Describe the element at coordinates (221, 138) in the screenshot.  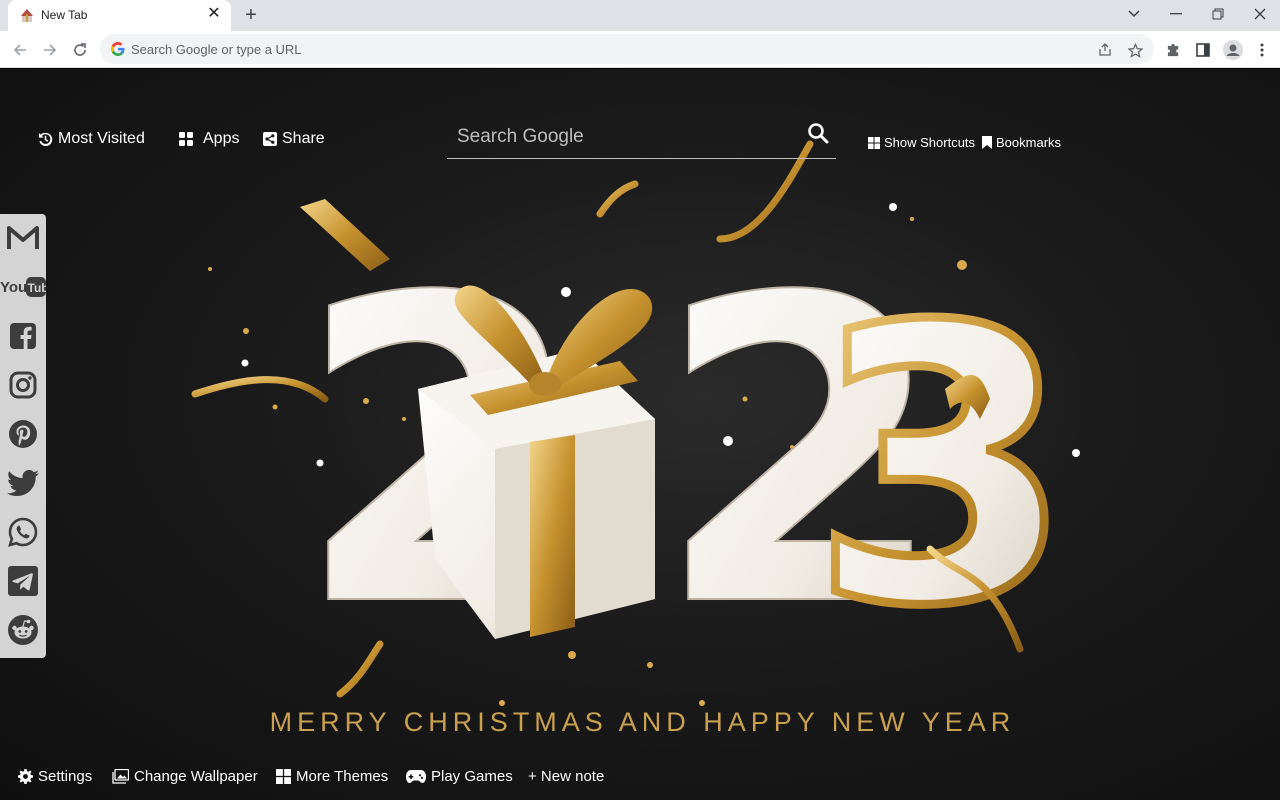
I see `apps-label: Apps` at that location.